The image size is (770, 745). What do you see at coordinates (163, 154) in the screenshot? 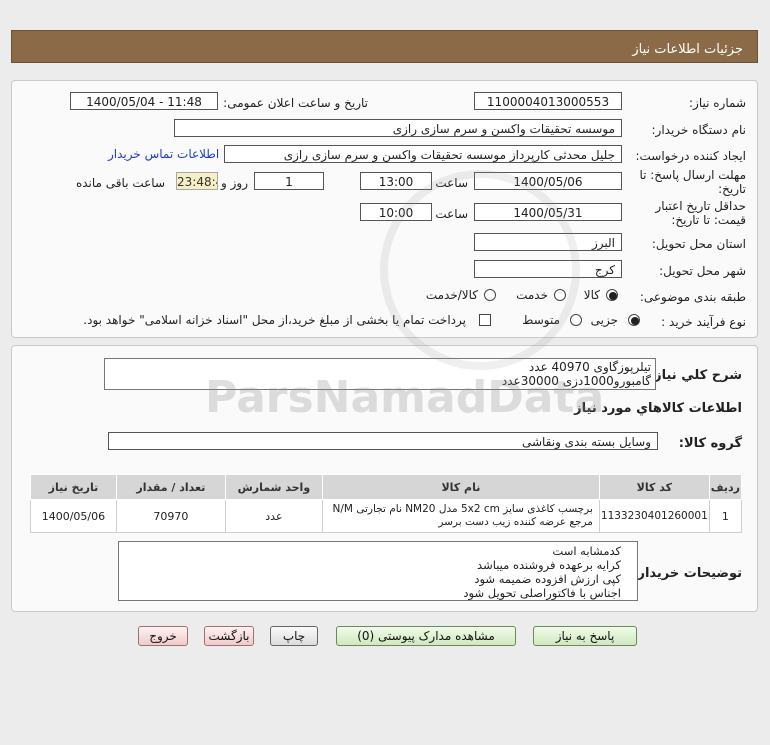
I see `buyer-contact-link: اطلاعات تماس خریدار` at bounding box center [163, 154].